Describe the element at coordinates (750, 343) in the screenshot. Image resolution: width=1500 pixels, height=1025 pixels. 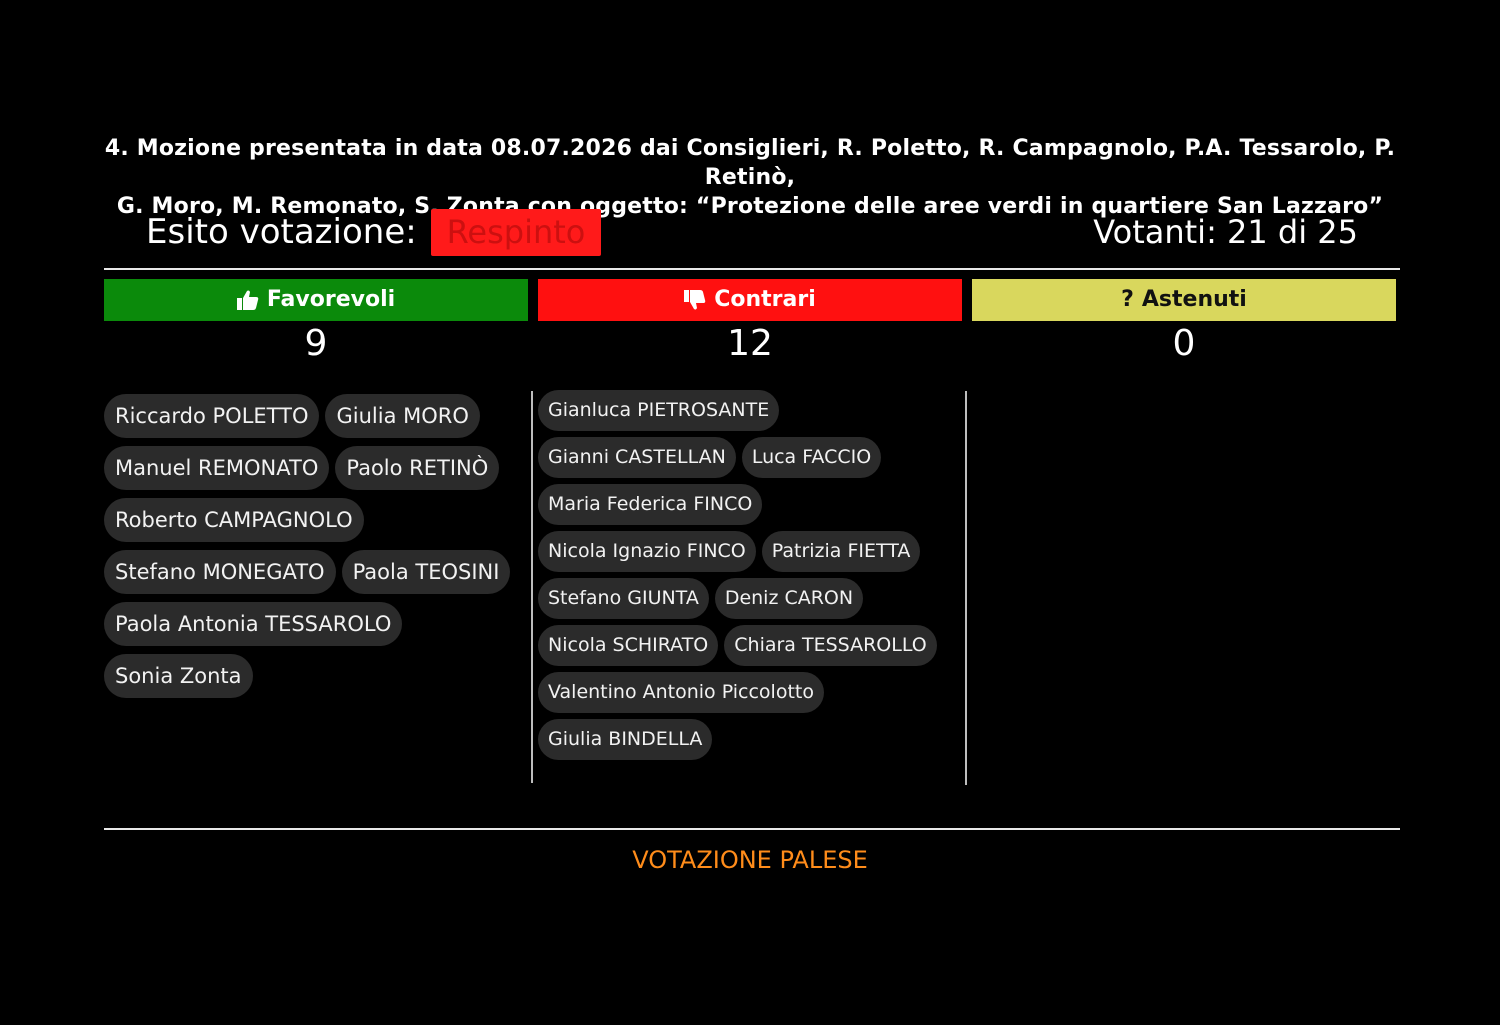
I see `contrari-count: 12` at that location.